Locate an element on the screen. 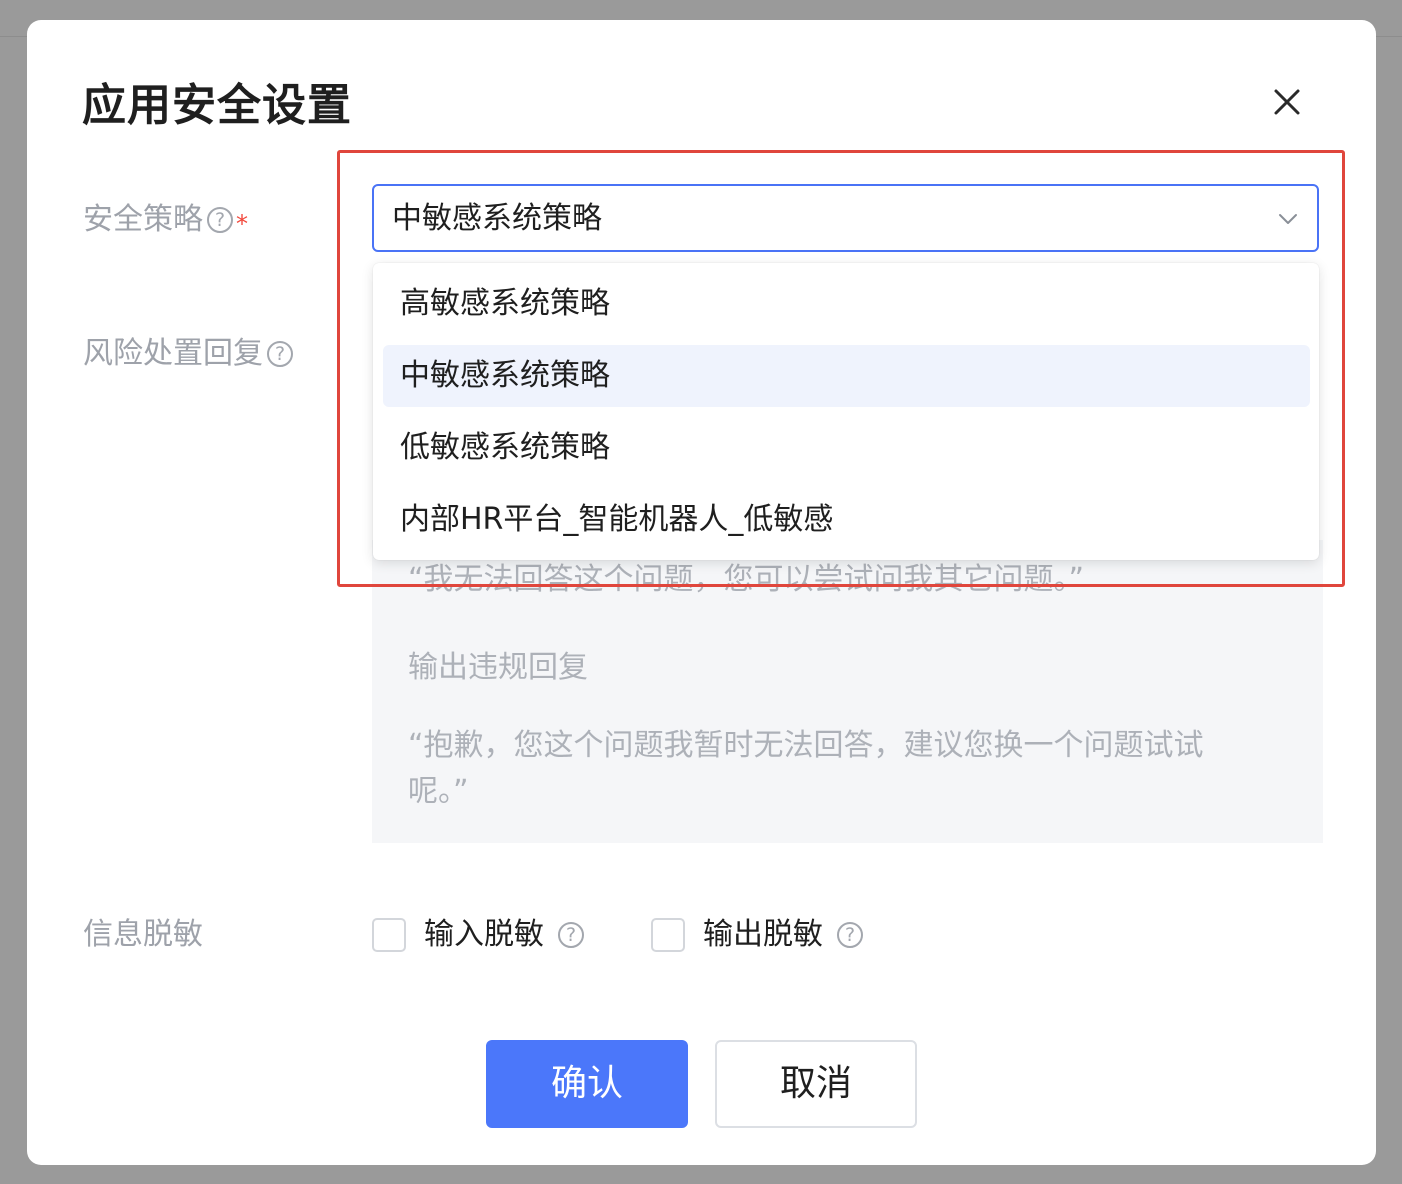  output-violation-reply: “抱歉，您这个问题我暂时无法回答，建议您换一个问题试试呢。” is located at coordinates (806, 768).